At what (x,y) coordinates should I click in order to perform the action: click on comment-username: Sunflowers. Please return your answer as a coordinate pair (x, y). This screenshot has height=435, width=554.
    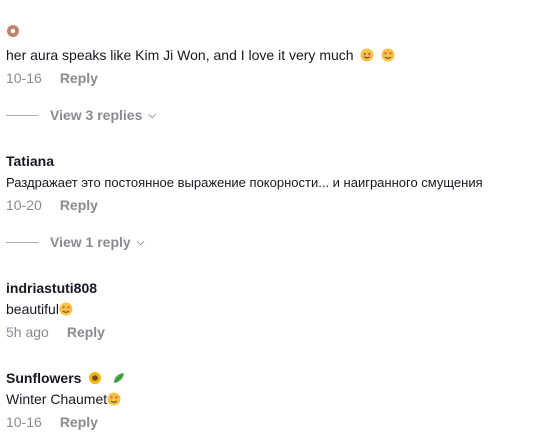
    Looking at the image, I should click on (43, 378).